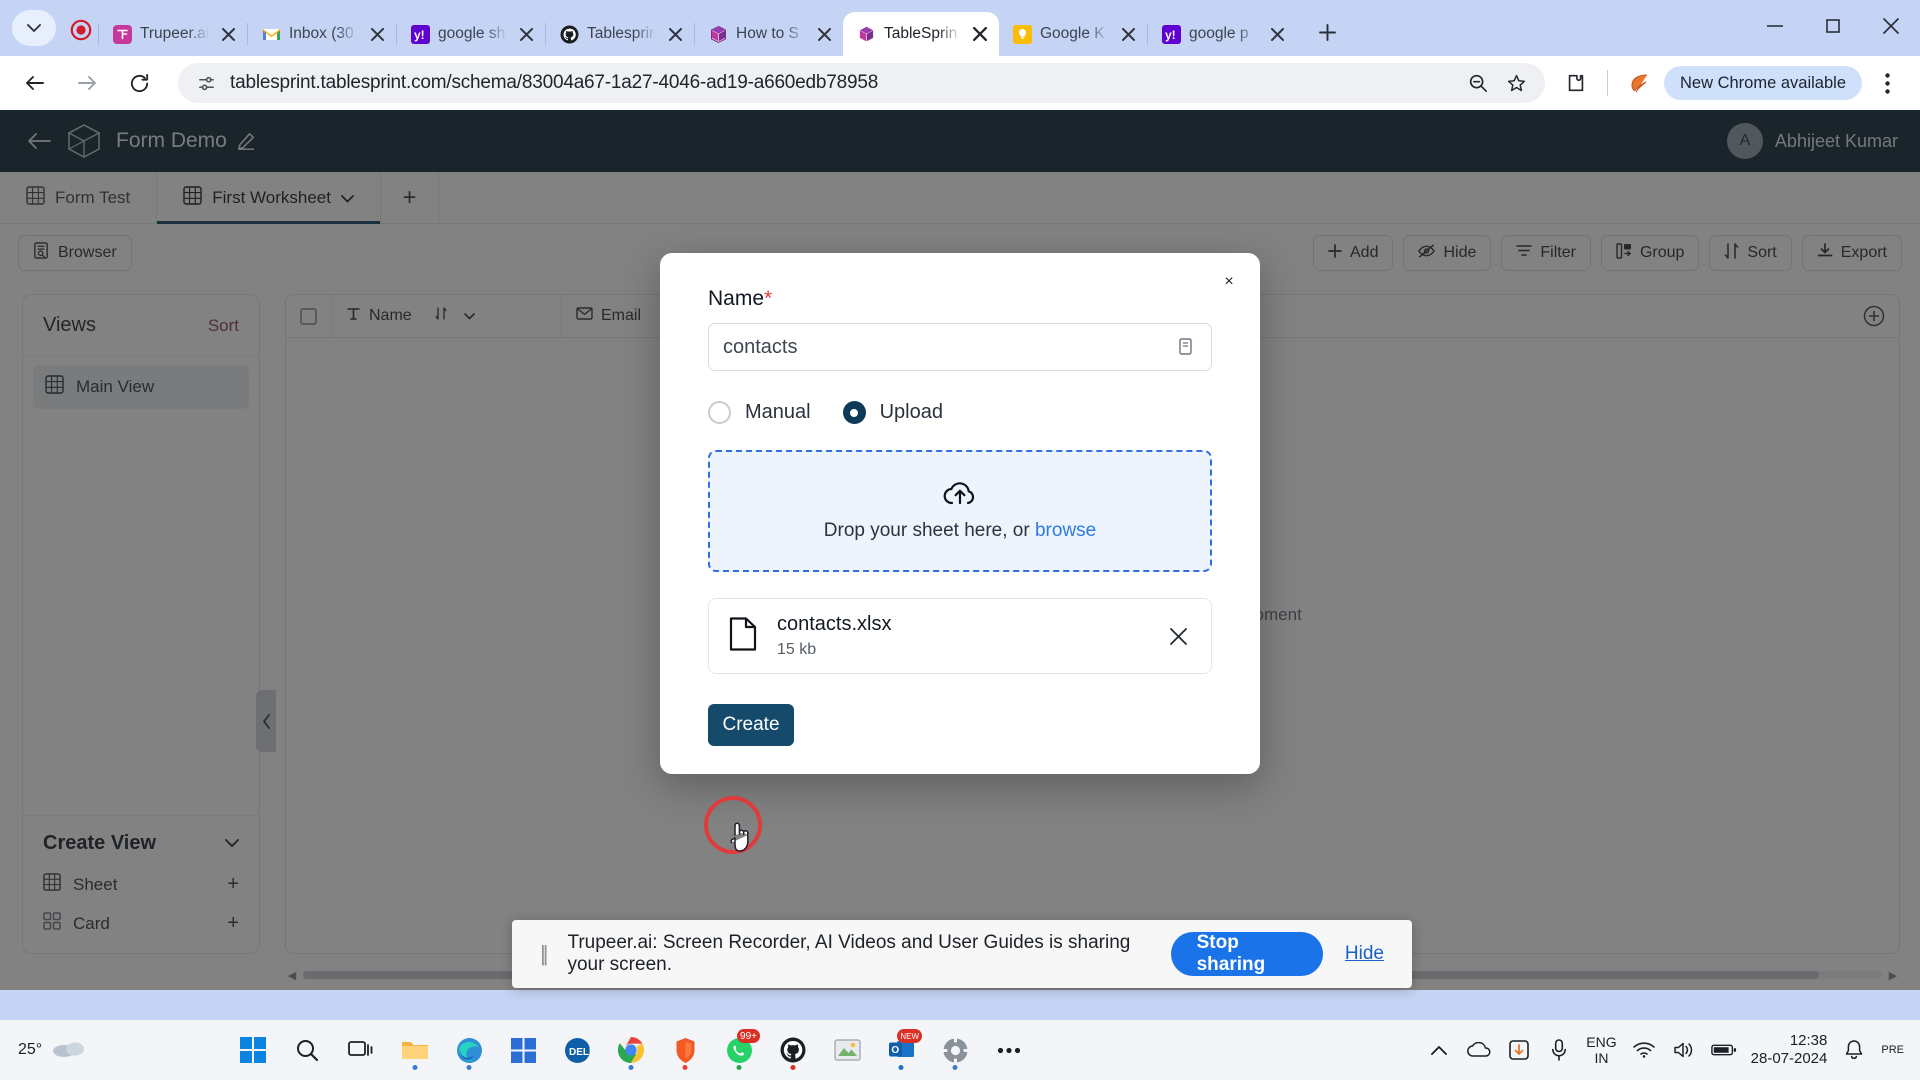  What do you see at coordinates (1644, 1050) in the screenshot?
I see `wifi-icon` at bounding box center [1644, 1050].